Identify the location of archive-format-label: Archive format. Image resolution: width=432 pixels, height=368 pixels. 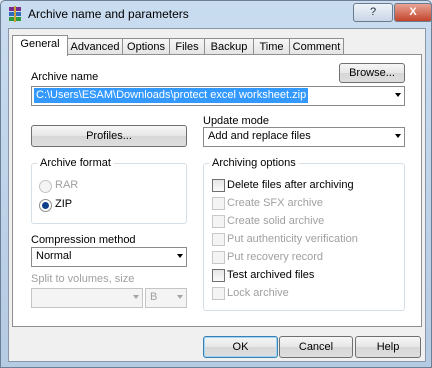
(75, 163).